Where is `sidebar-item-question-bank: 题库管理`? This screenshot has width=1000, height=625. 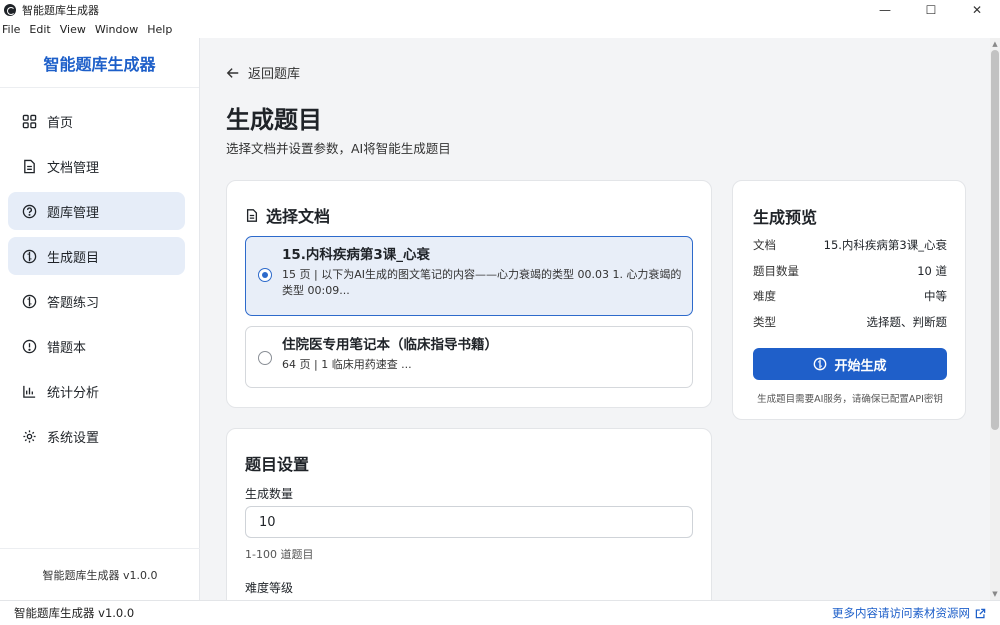 sidebar-item-question-bank: 题库管理 is located at coordinates (96, 211).